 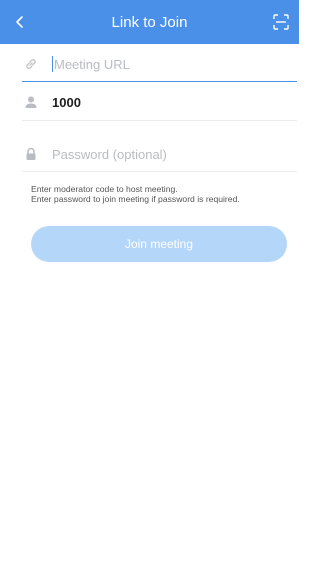 I want to click on text-caret, so click(x=52, y=64).